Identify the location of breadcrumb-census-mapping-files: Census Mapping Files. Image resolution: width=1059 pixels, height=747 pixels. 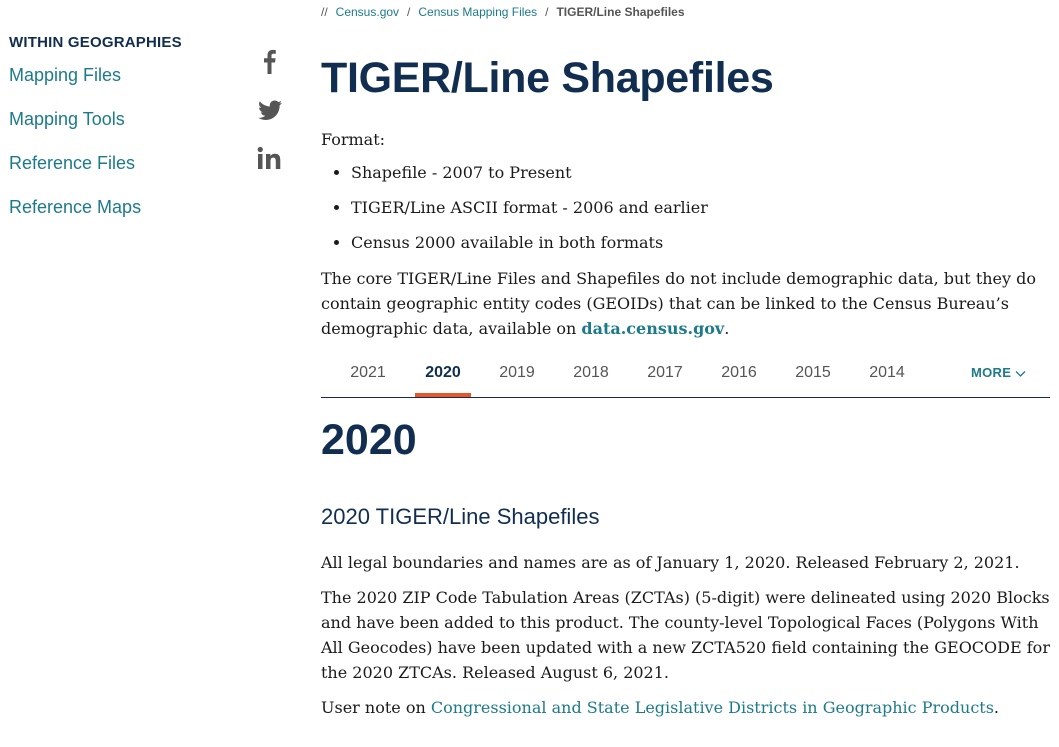
(477, 12).